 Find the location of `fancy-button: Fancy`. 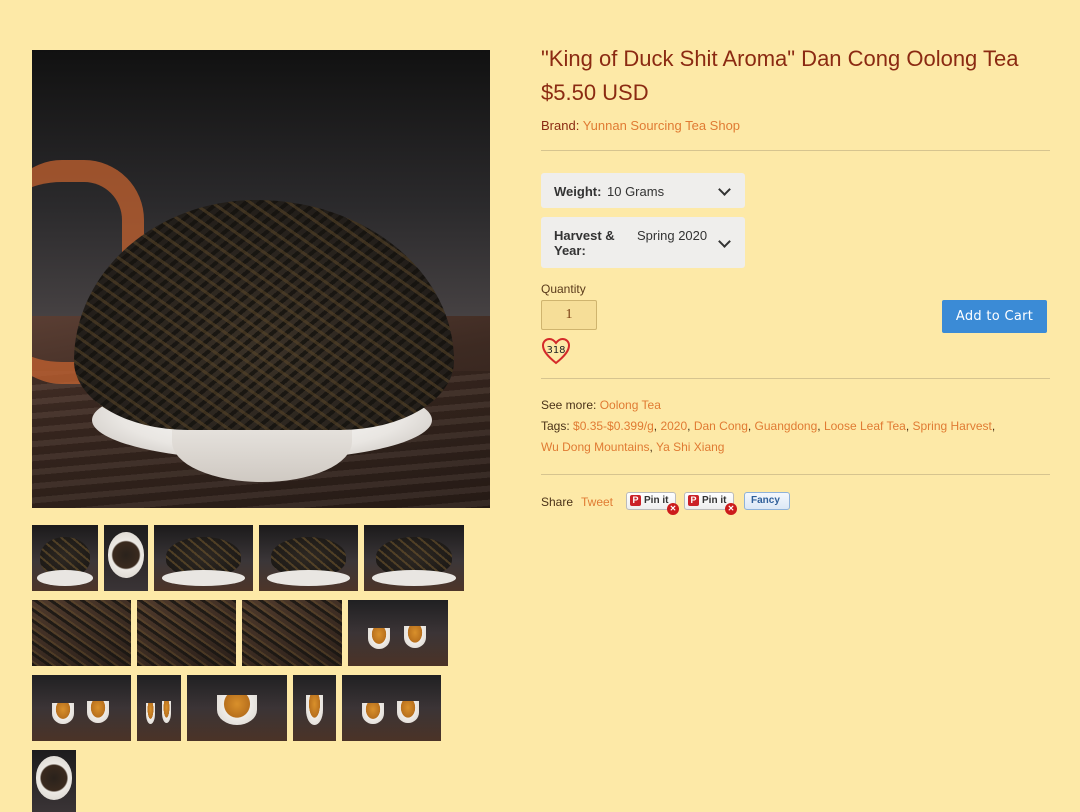

fancy-button: Fancy is located at coordinates (767, 501).